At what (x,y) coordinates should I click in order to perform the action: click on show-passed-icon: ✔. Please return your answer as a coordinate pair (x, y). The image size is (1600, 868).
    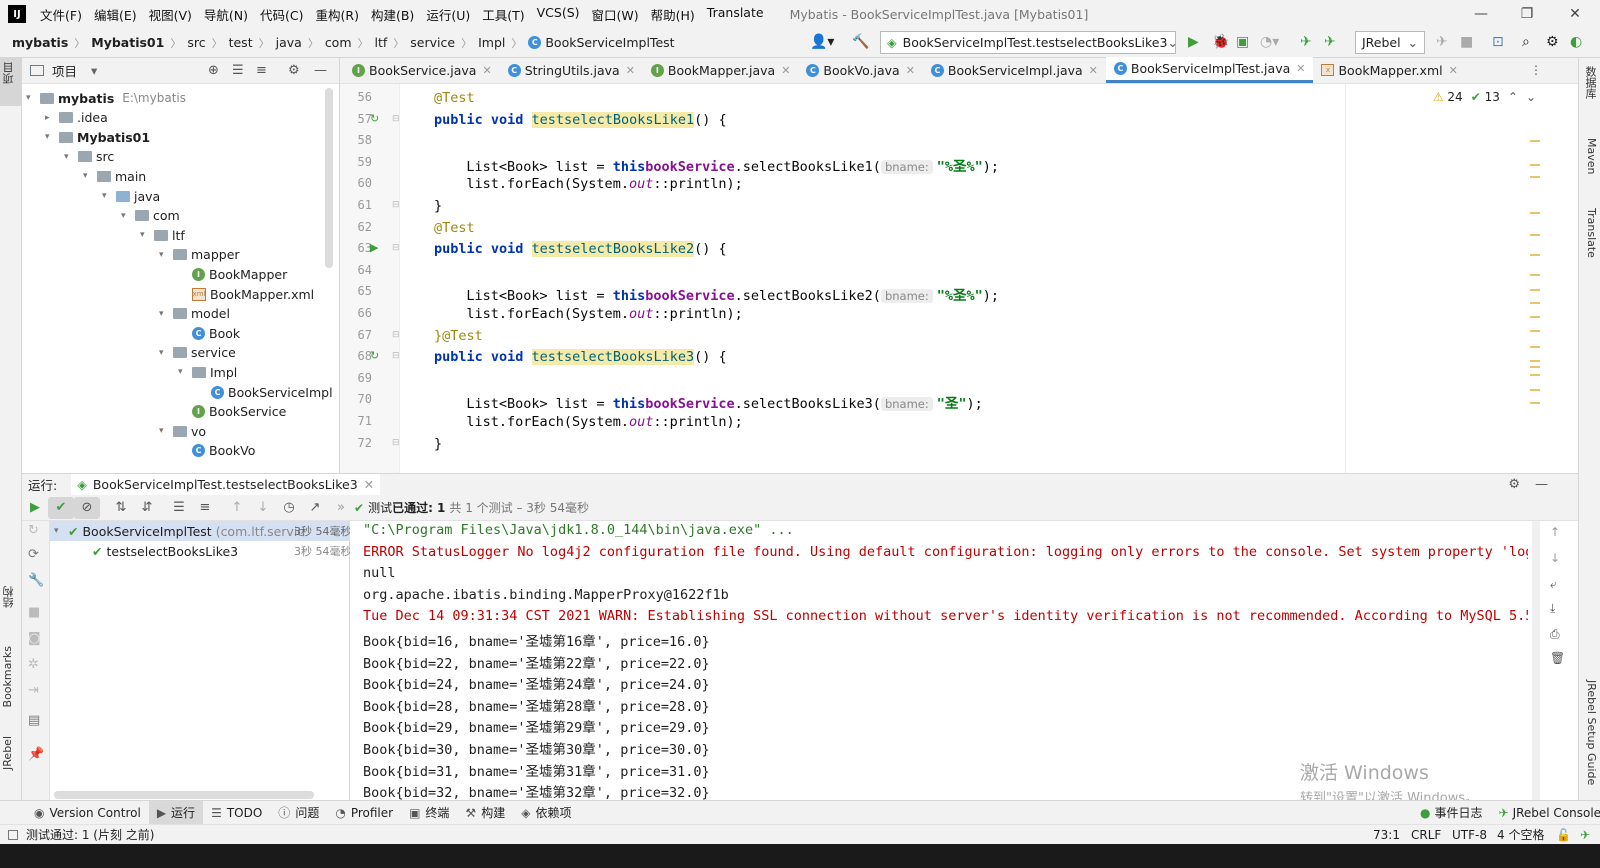
    Looking at the image, I should click on (61, 507).